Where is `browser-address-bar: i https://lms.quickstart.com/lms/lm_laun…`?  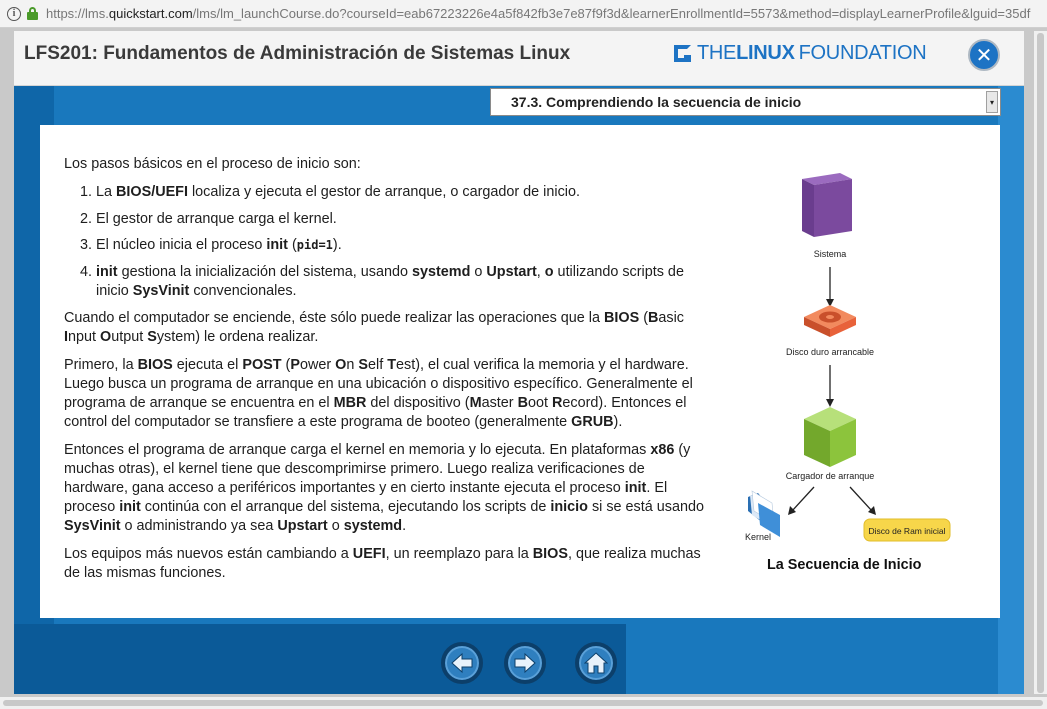
browser-address-bar: i https://lms.quickstart.com/lms/lm_laun… is located at coordinates (523, 14).